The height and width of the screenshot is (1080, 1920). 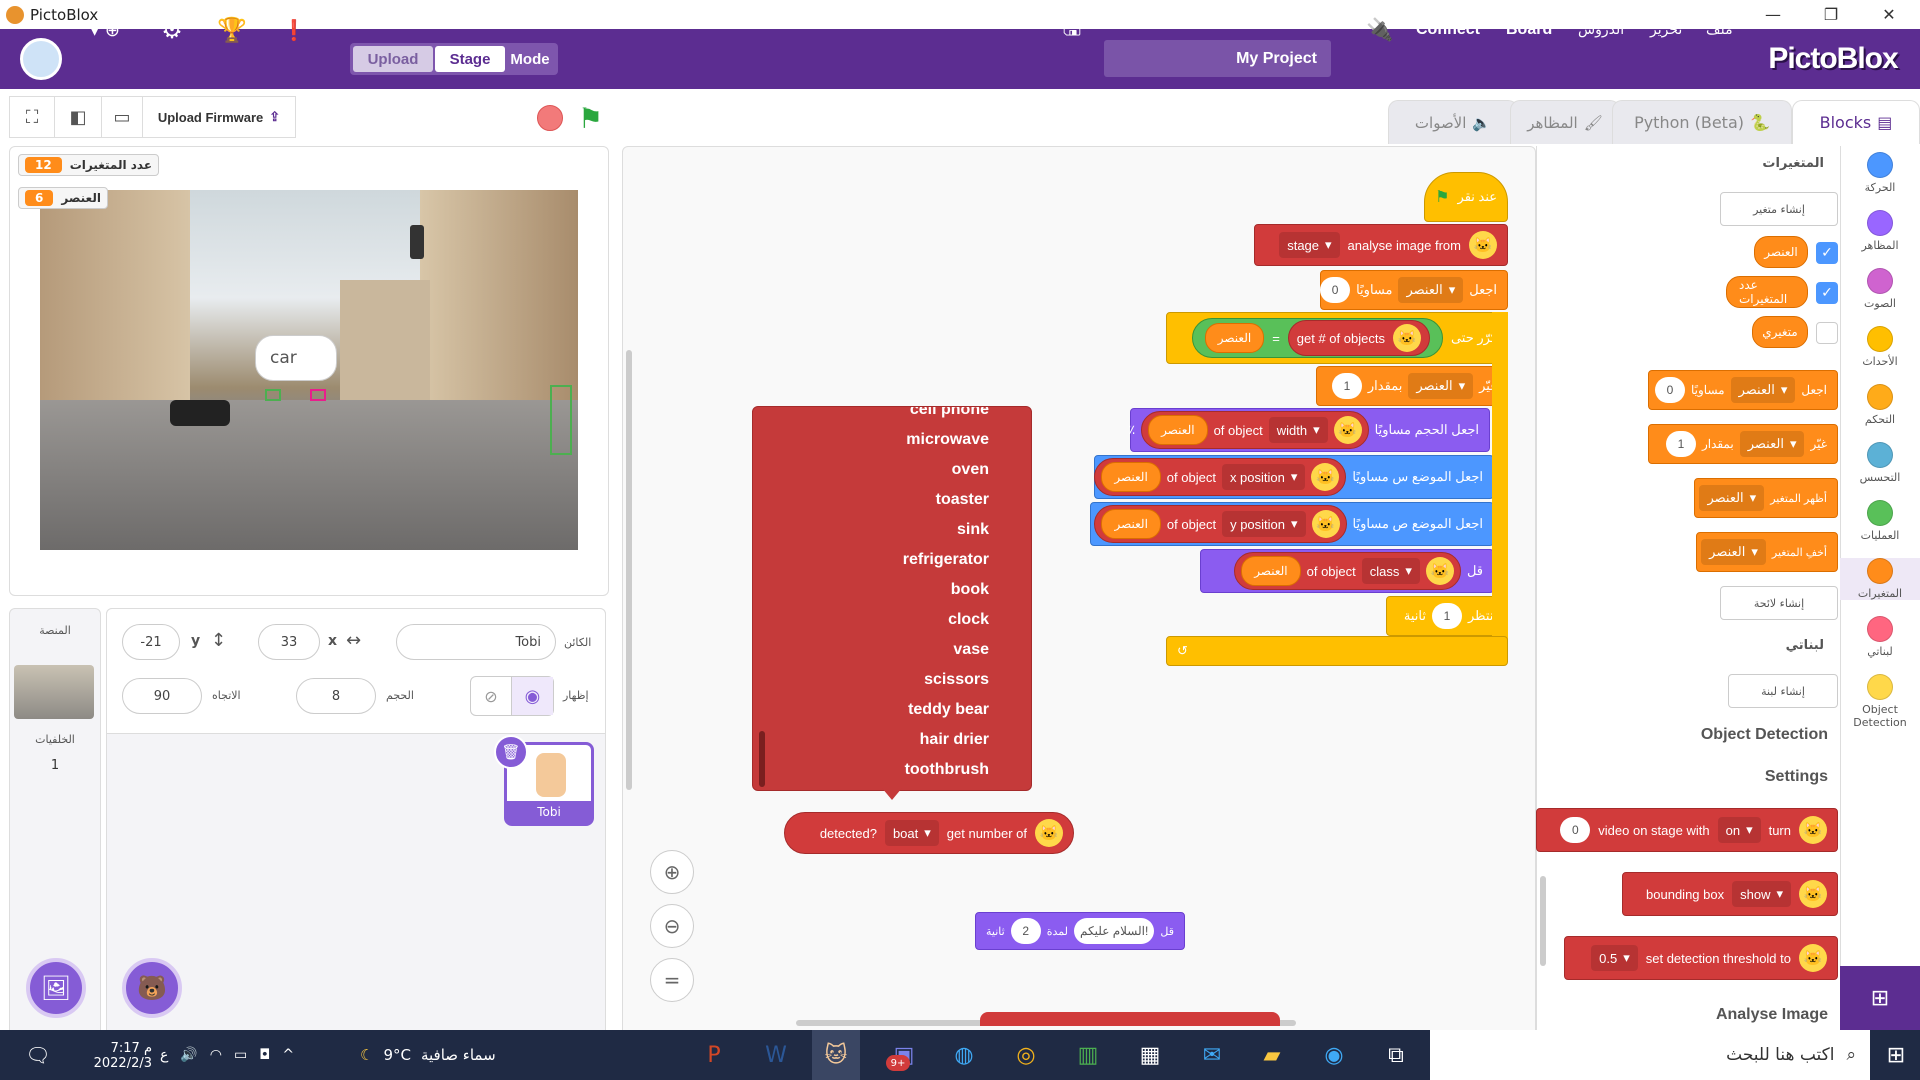 What do you see at coordinates (151, 642) in the screenshot?
I see `y-field: -21` at bounding box center [151, 642].